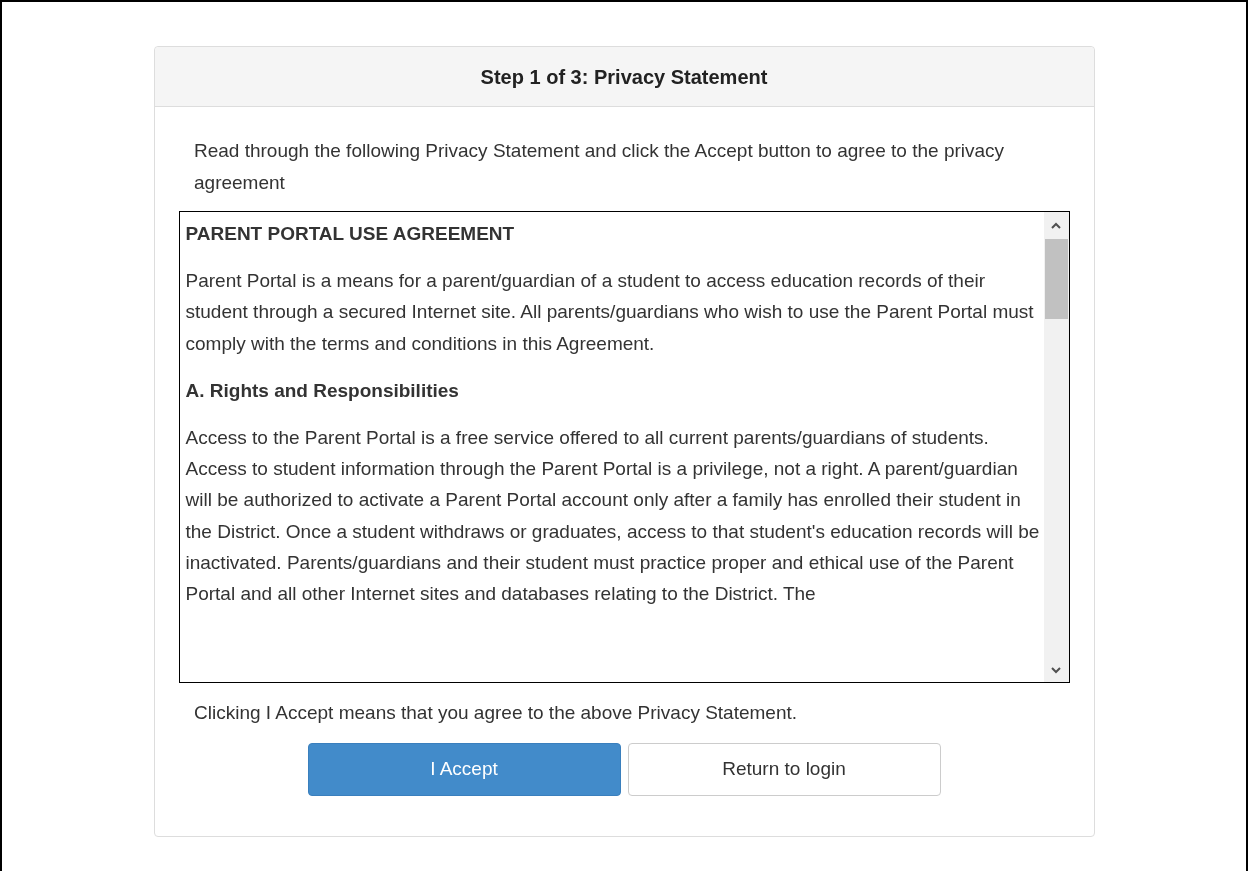 This screenshot has height=871, width=1248. I want to click on accept-note: Clicking I Accept means that you agree to the above Privacy Statement., so click(496, 713).